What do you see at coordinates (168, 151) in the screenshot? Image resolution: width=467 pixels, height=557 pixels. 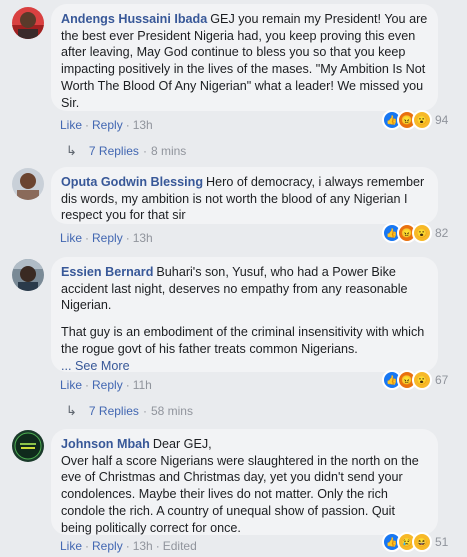 I see `replies-time: 8 mins` at bounding box center [168, 151].